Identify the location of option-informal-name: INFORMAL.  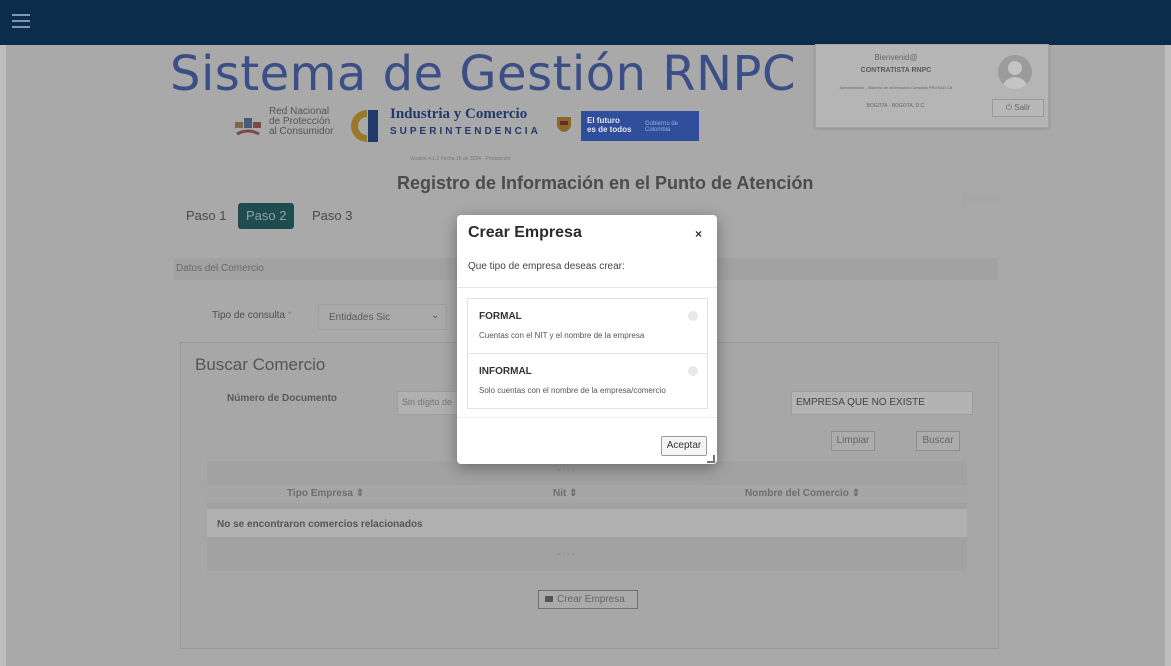
(505, 371).